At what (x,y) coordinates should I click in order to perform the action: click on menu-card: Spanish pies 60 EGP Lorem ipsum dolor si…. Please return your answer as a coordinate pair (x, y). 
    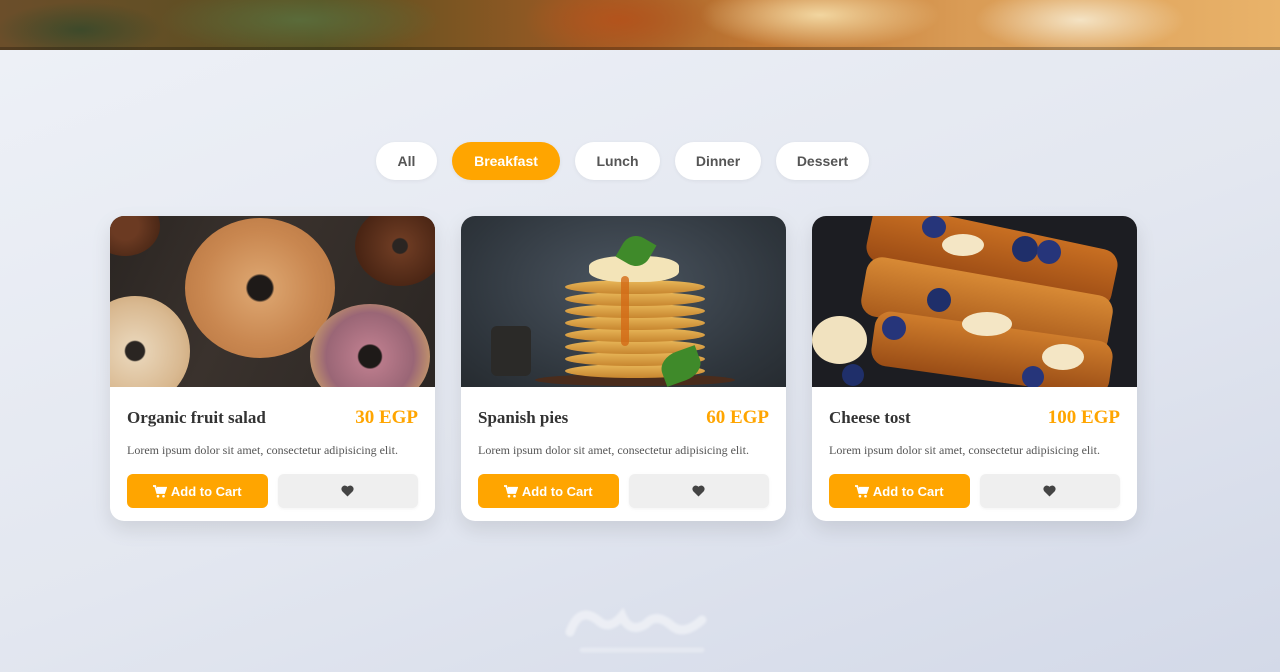
    Looking at the image, I should click on (623, 368).